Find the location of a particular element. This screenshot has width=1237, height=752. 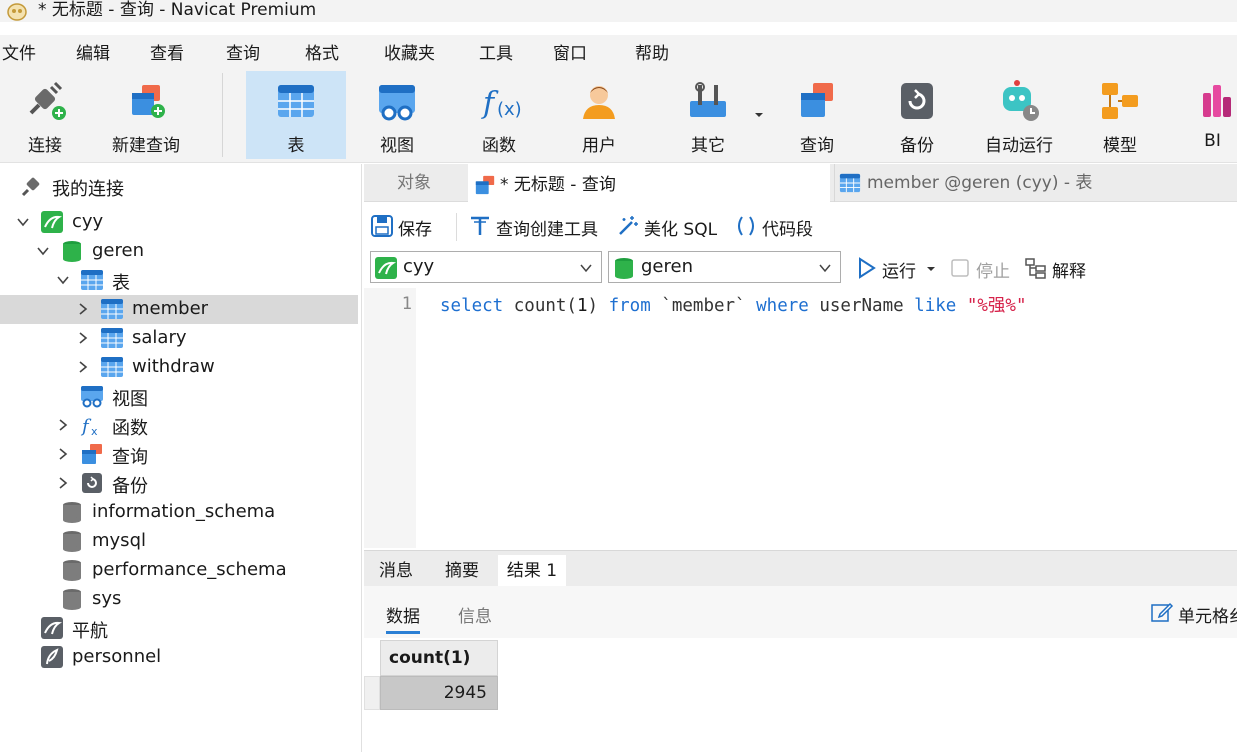

tree-connection-pinghang: 平航 is located at coordinates (179, 628).